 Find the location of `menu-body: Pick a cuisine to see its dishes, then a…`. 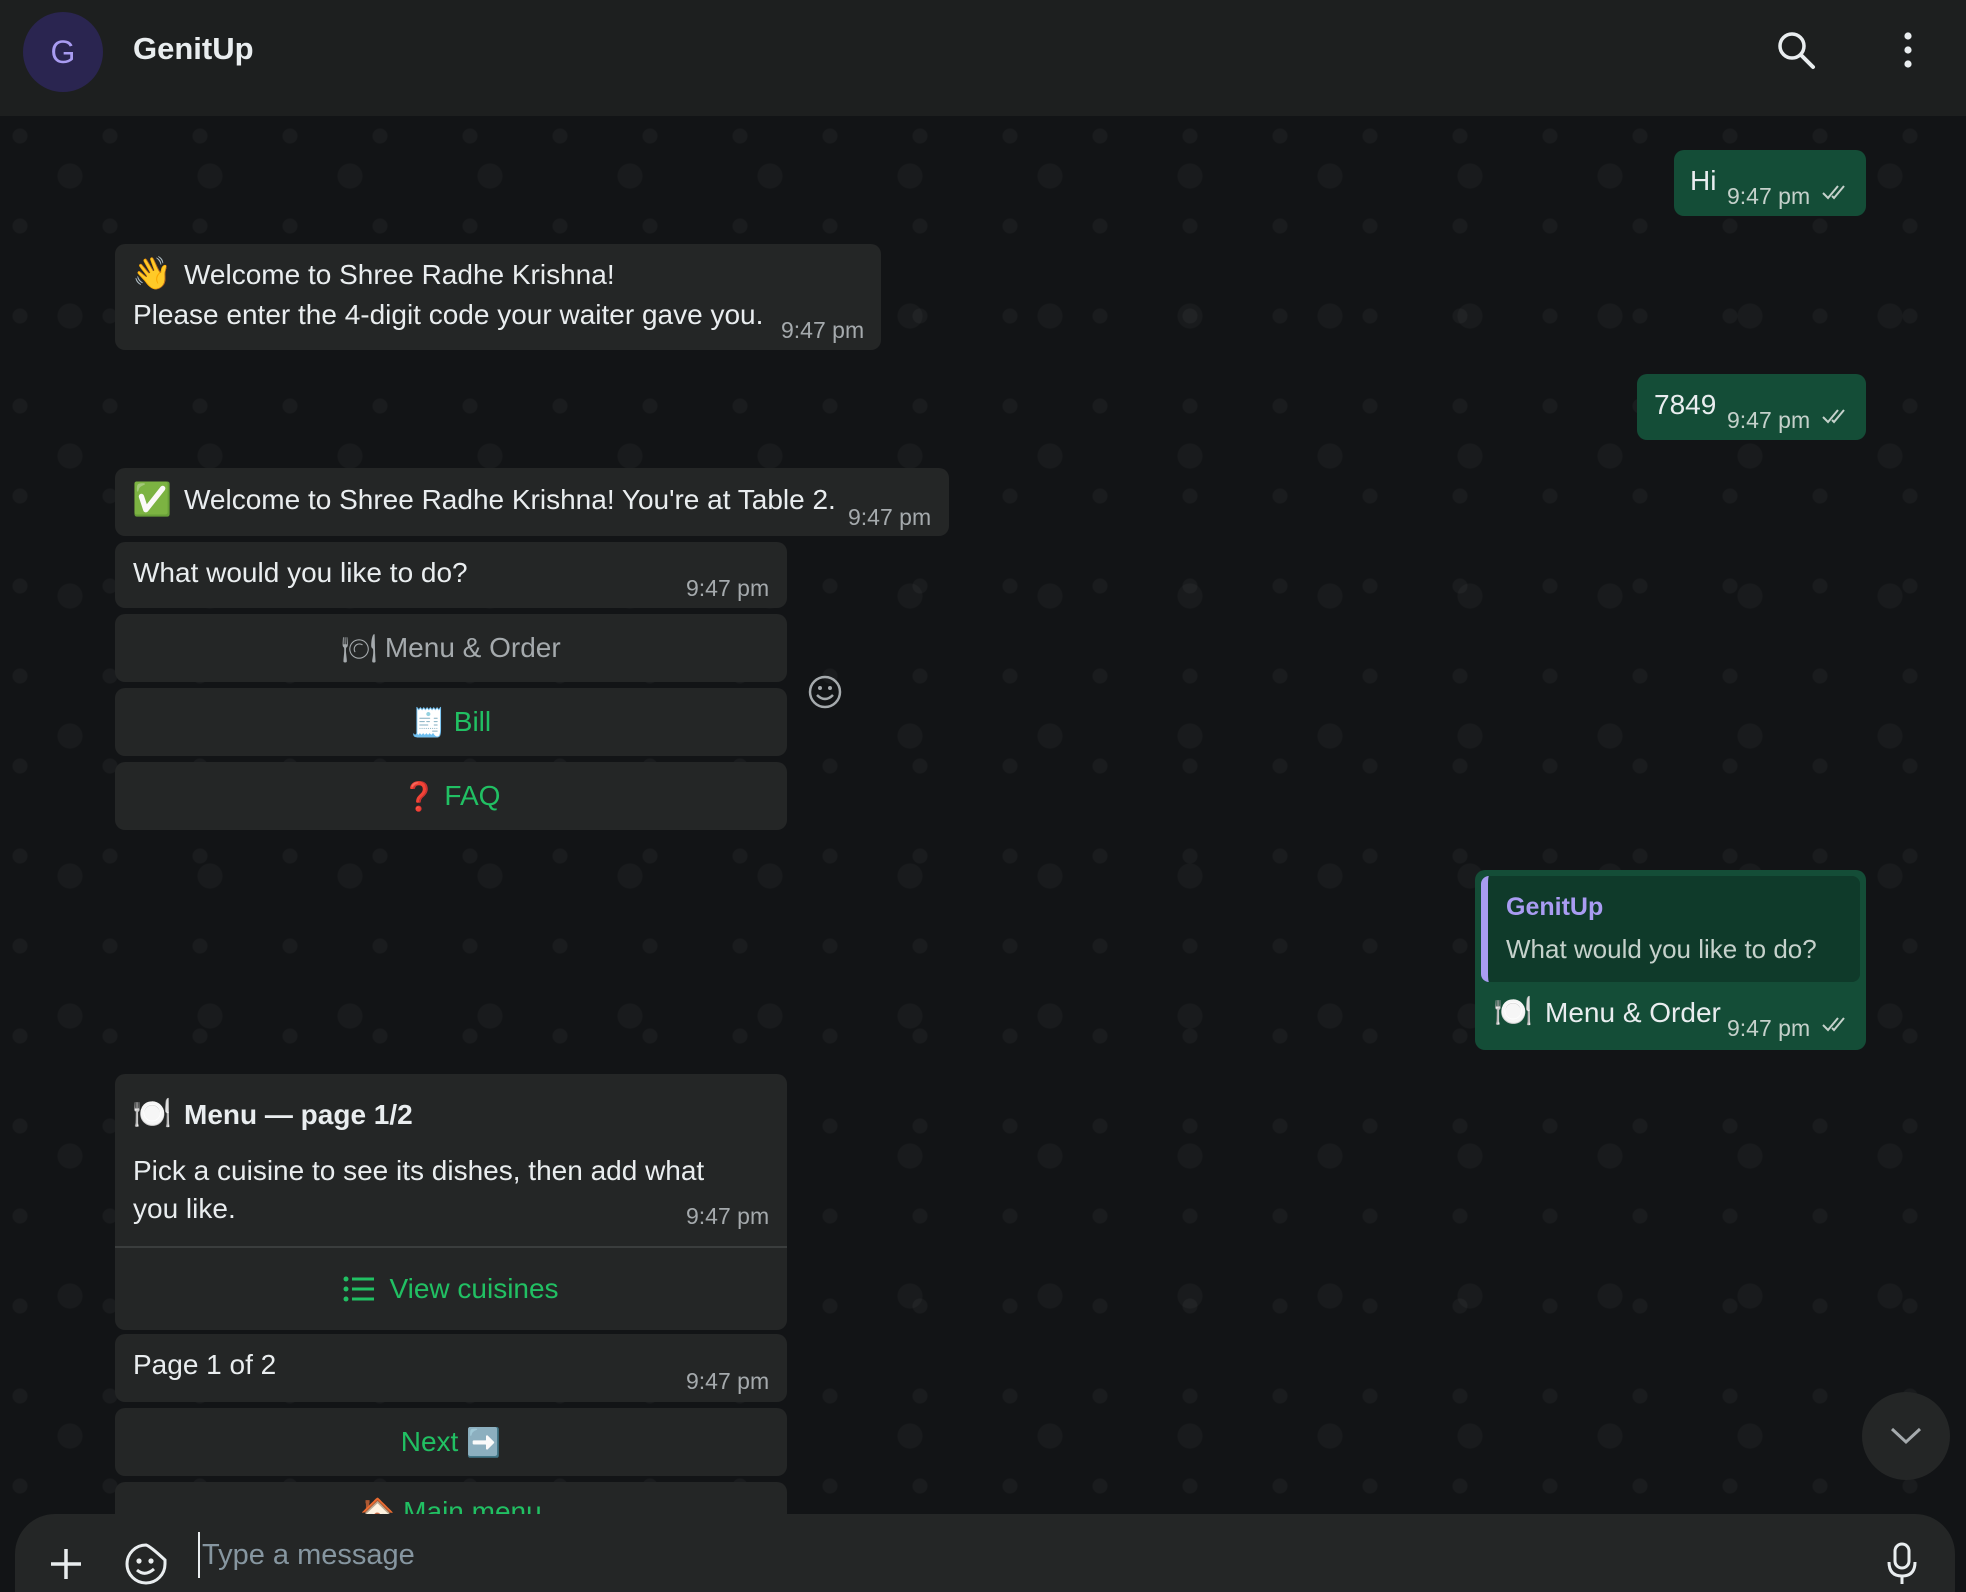

menu-body: Pick a cuisine to see its dishes, then a… is located at coordinates (419, 1189).